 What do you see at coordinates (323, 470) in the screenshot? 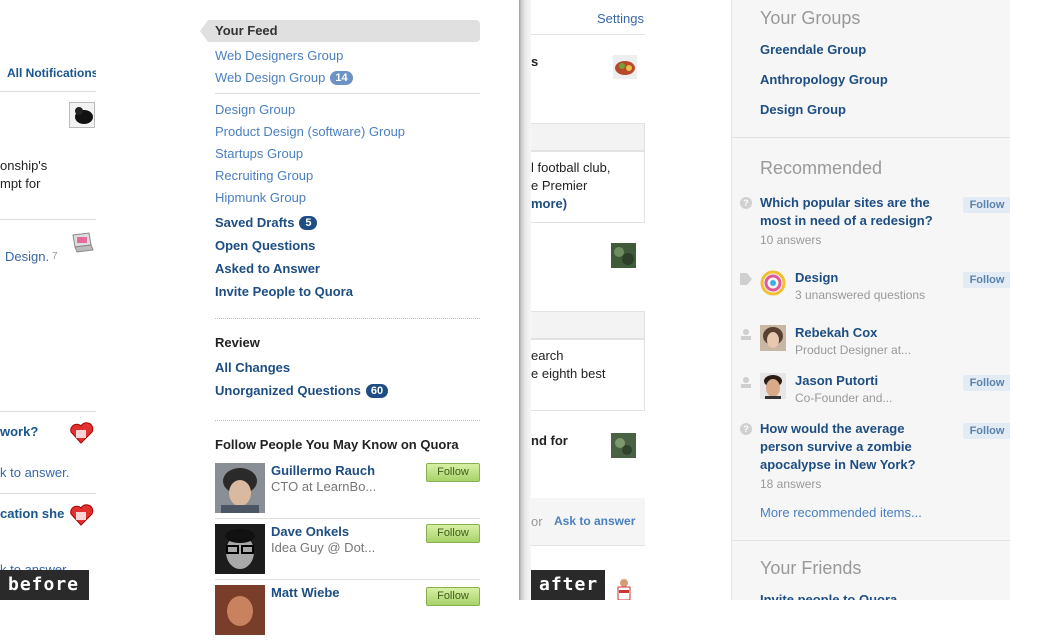
I see `person-name: Guillermo Rauch` at bounding box center [323, 470].